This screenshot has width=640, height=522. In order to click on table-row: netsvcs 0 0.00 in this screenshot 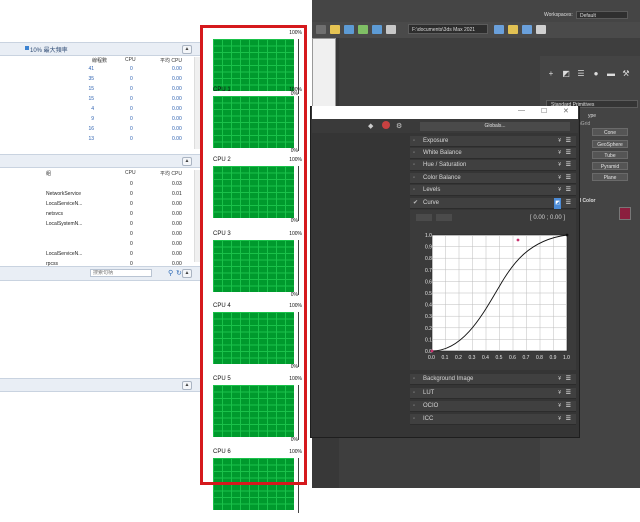, I will do `click(97, 215)`.